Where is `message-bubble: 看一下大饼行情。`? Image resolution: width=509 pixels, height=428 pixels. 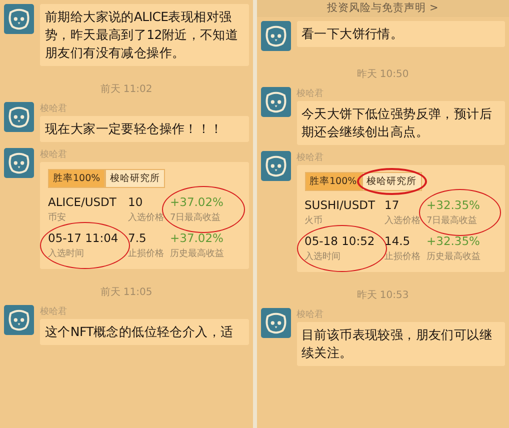 message-bubble: 看一下大饼行情。 is located at coordinates (400, 34).